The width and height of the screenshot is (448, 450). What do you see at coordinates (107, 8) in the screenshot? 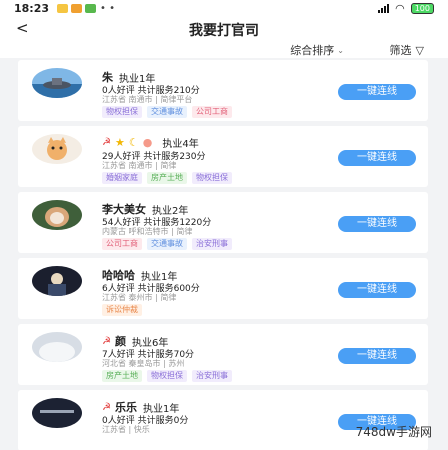
I see `more-notifications-indicator: • •` at bounding box center [107, 8].